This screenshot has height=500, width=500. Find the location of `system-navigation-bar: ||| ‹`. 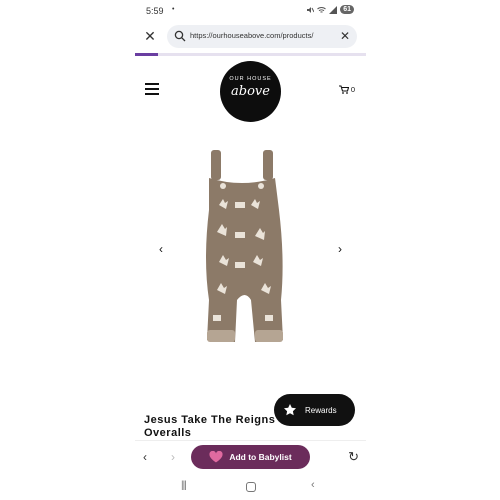

system-navigation-bar: ||| ‹ is located at coordinates (250, 488).